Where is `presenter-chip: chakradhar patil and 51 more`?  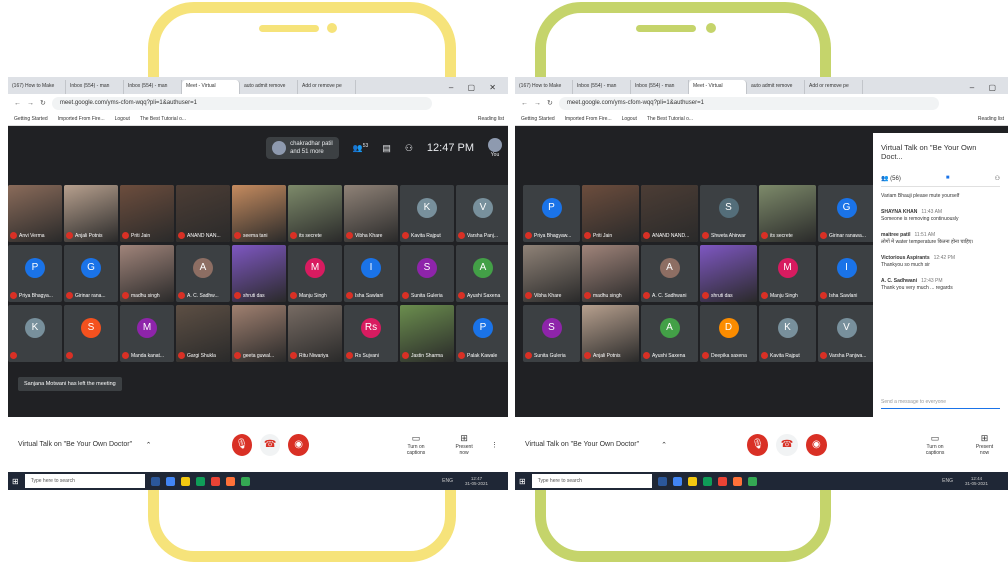 presenter-chip: chakradhar patil and 51 more is located at coordinates (302, 148).